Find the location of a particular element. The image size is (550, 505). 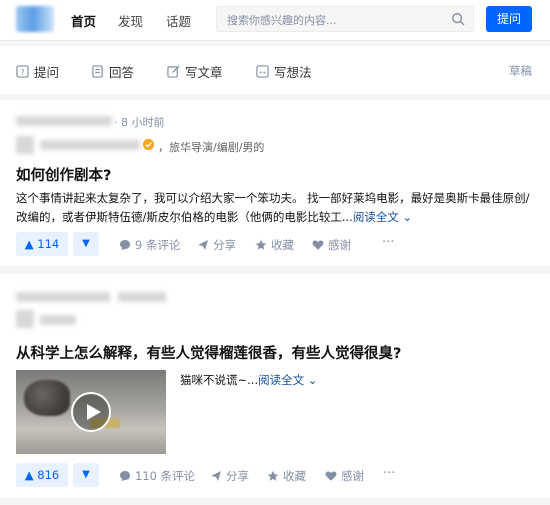

creator-article-label: 写文章 is located at coordinates (204, 72).